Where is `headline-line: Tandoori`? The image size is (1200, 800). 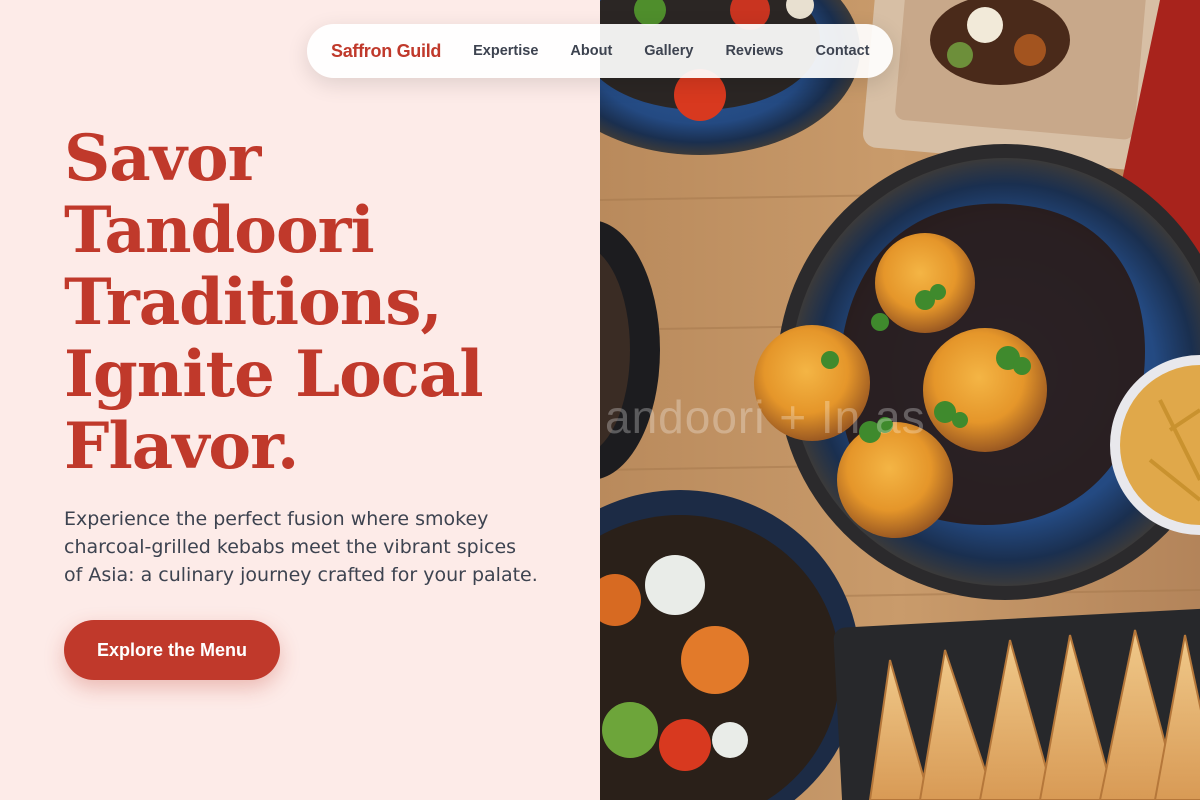 headline-line: Tandoori is located at coordinates (219, 230).